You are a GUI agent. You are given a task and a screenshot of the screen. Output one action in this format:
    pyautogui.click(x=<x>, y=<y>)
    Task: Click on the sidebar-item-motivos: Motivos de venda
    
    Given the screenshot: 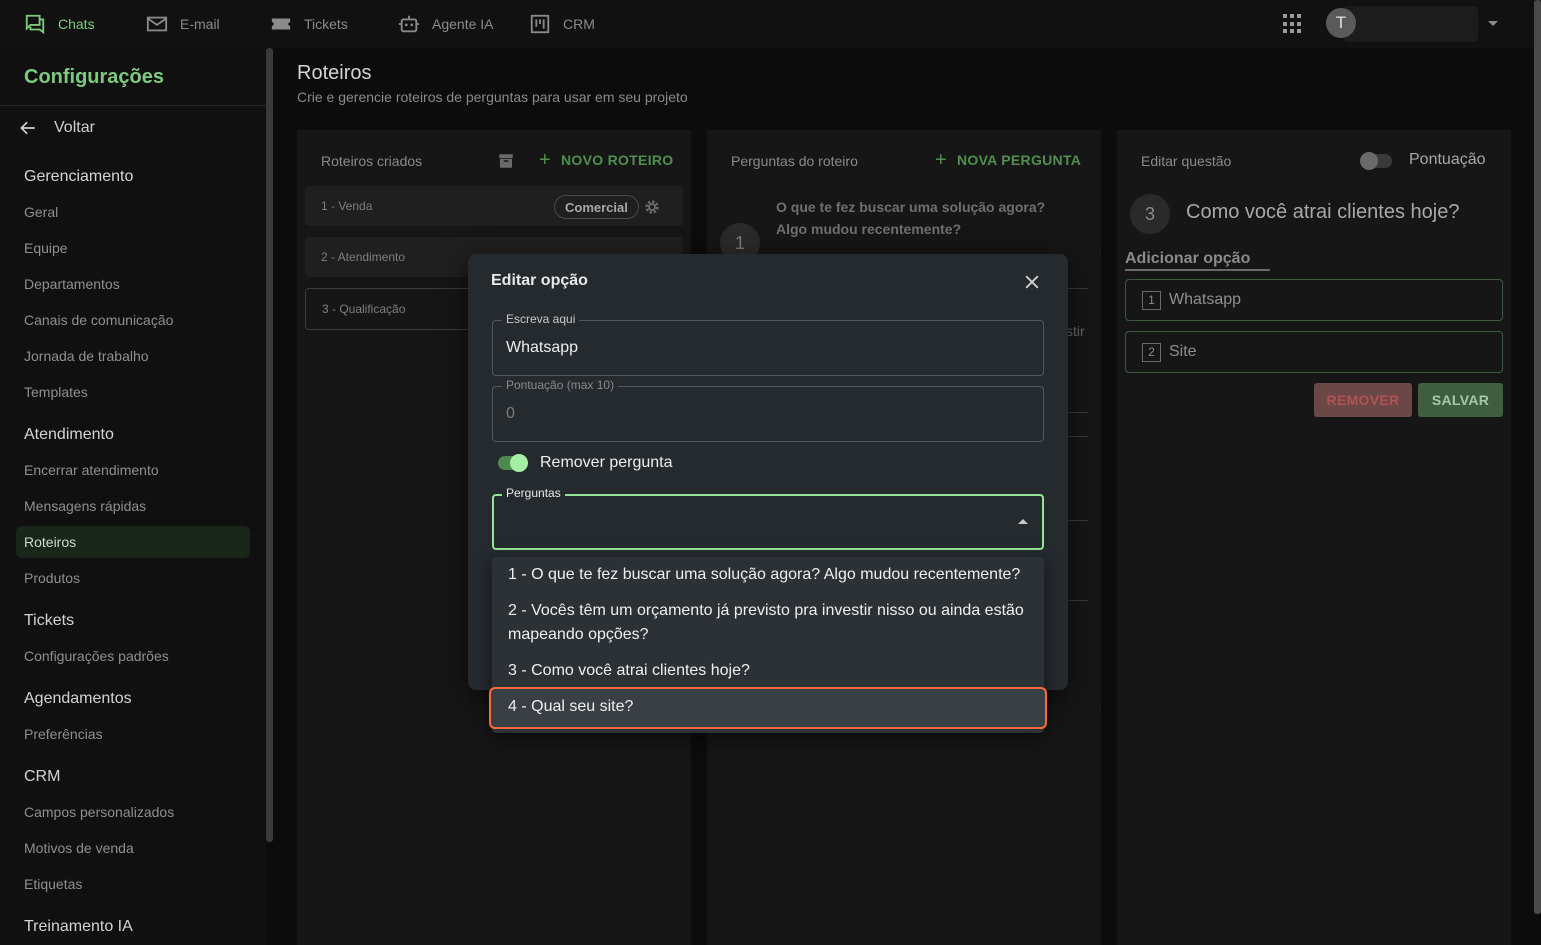 What is the action you would take?
    pyautogui.click(x=79, y=848)
    